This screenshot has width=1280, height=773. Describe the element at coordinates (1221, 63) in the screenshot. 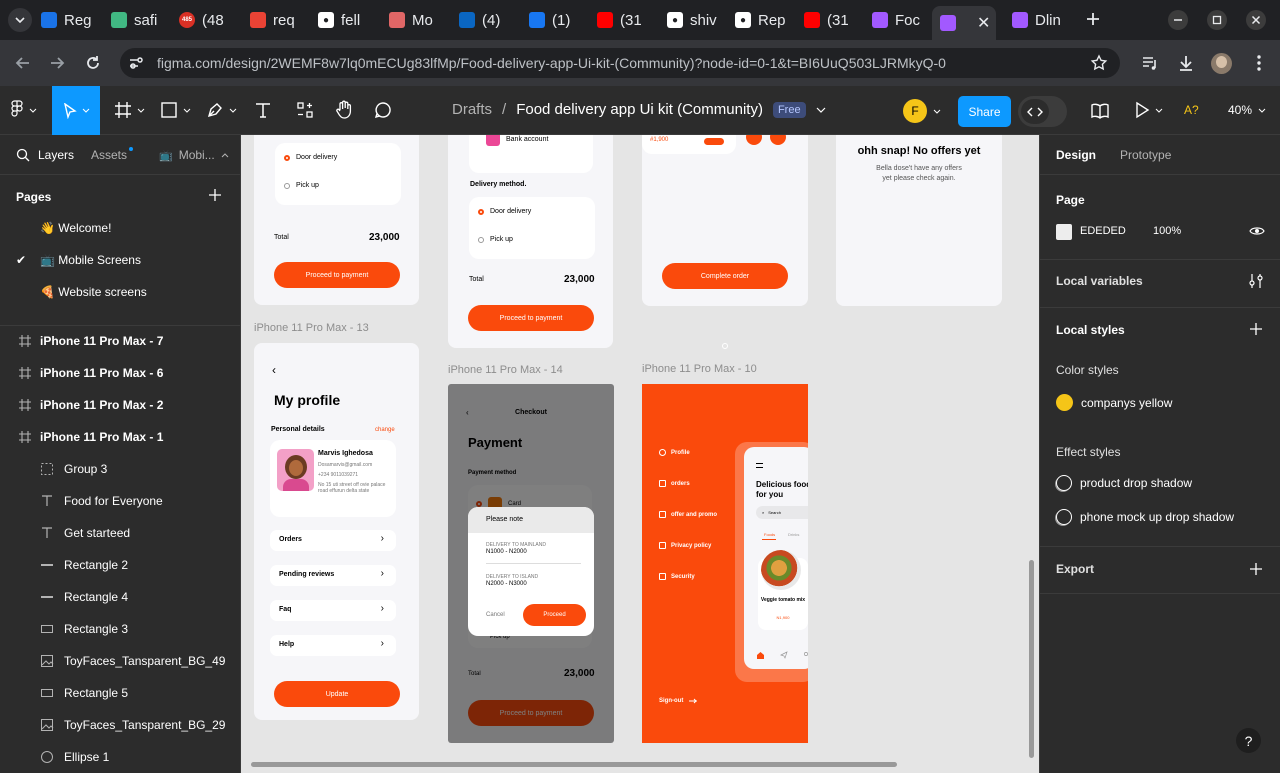

I see `profile-avatar` at that location.